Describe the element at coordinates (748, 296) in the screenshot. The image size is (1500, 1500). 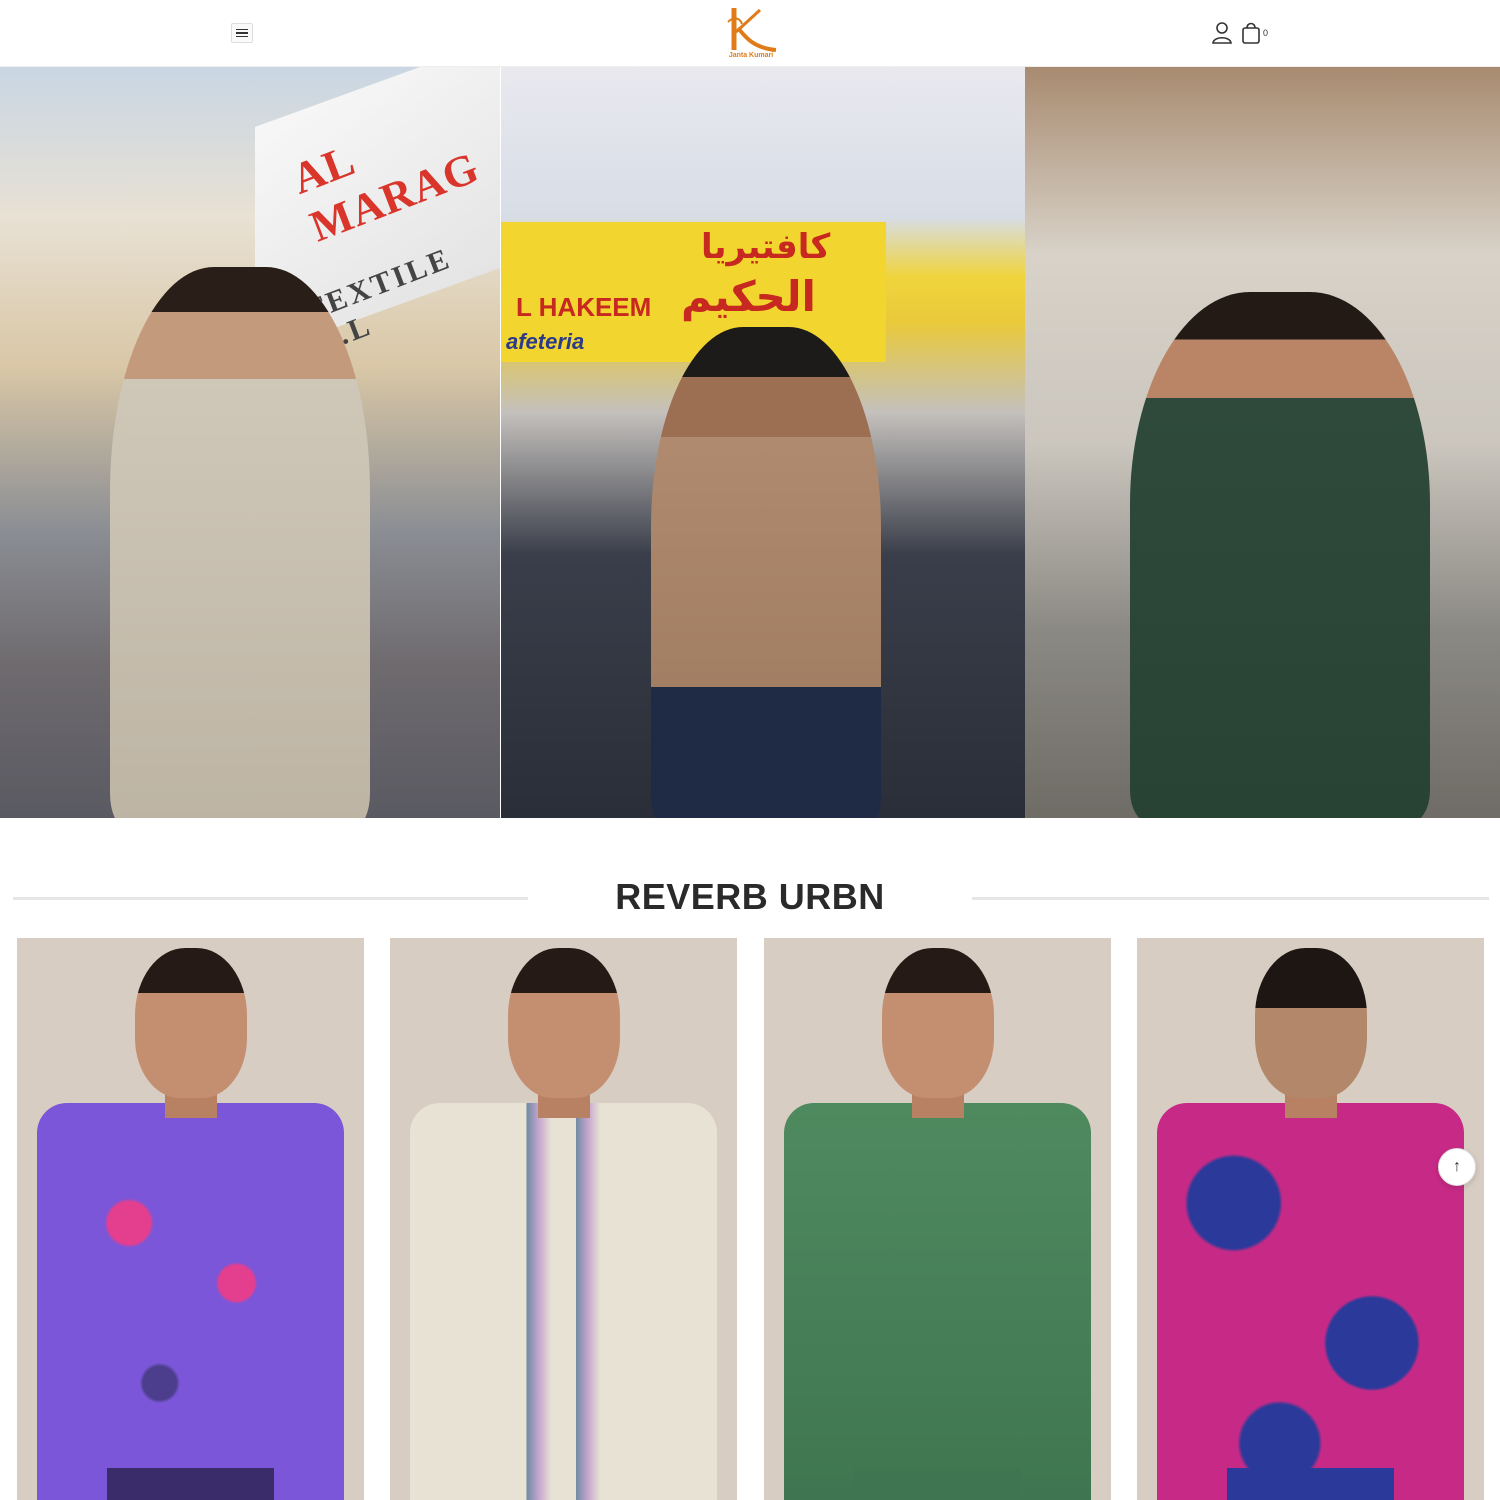
I see `cafeteria-sign-arabic-2: الحكيم` at that location.